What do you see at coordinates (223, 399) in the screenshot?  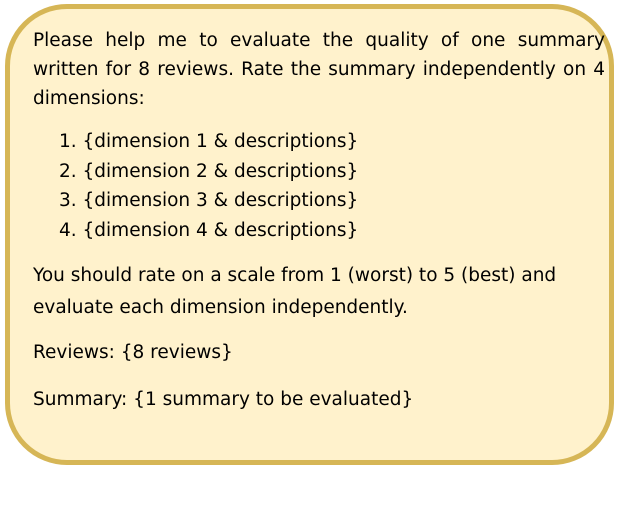 I see `summary-placeholder: Summary: {1 summary to be evaluated}` at bounding box center [223, 399].